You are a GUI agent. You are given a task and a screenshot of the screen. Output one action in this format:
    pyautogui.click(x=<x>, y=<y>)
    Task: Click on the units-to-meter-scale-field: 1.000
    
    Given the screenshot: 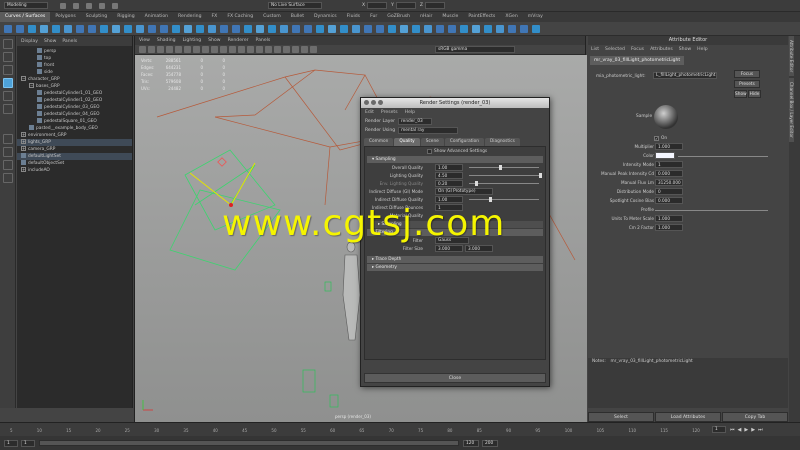 What is the action you would take?
    pyautogui.click(x=669, y=218)
    